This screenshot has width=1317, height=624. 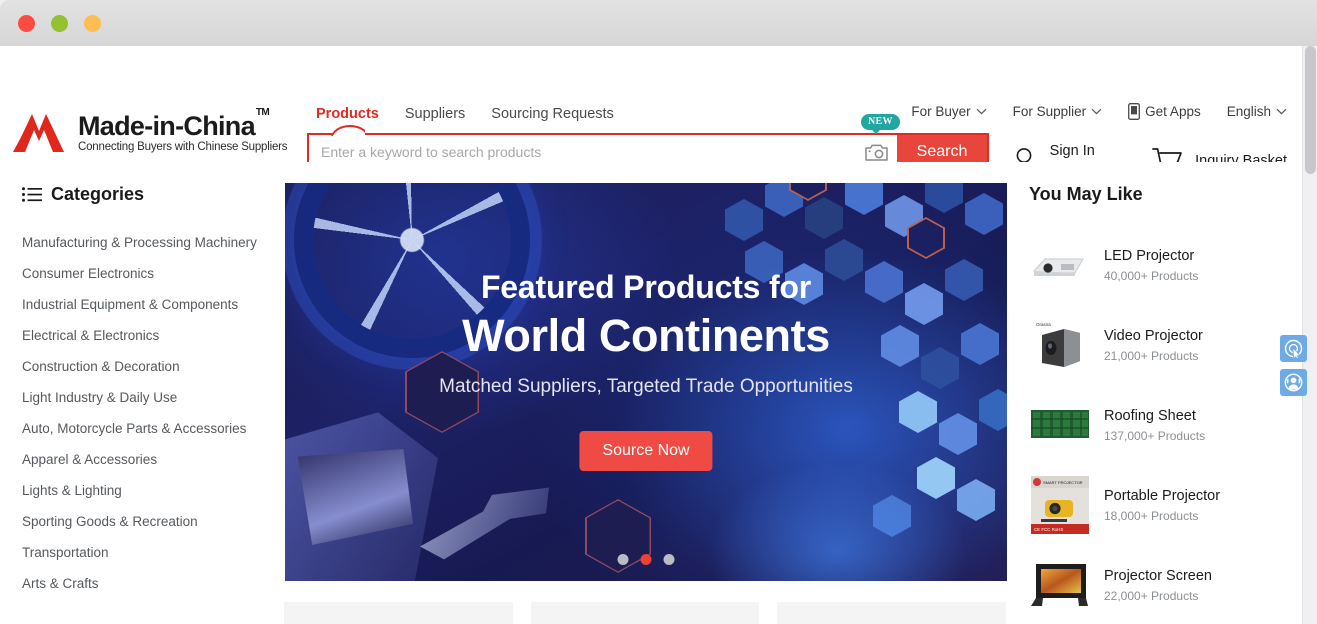 What do you see at coordinates (1310, 110) in the screenshot?
I see `scrollbar-thumb` at bounding box center [1310, 110].